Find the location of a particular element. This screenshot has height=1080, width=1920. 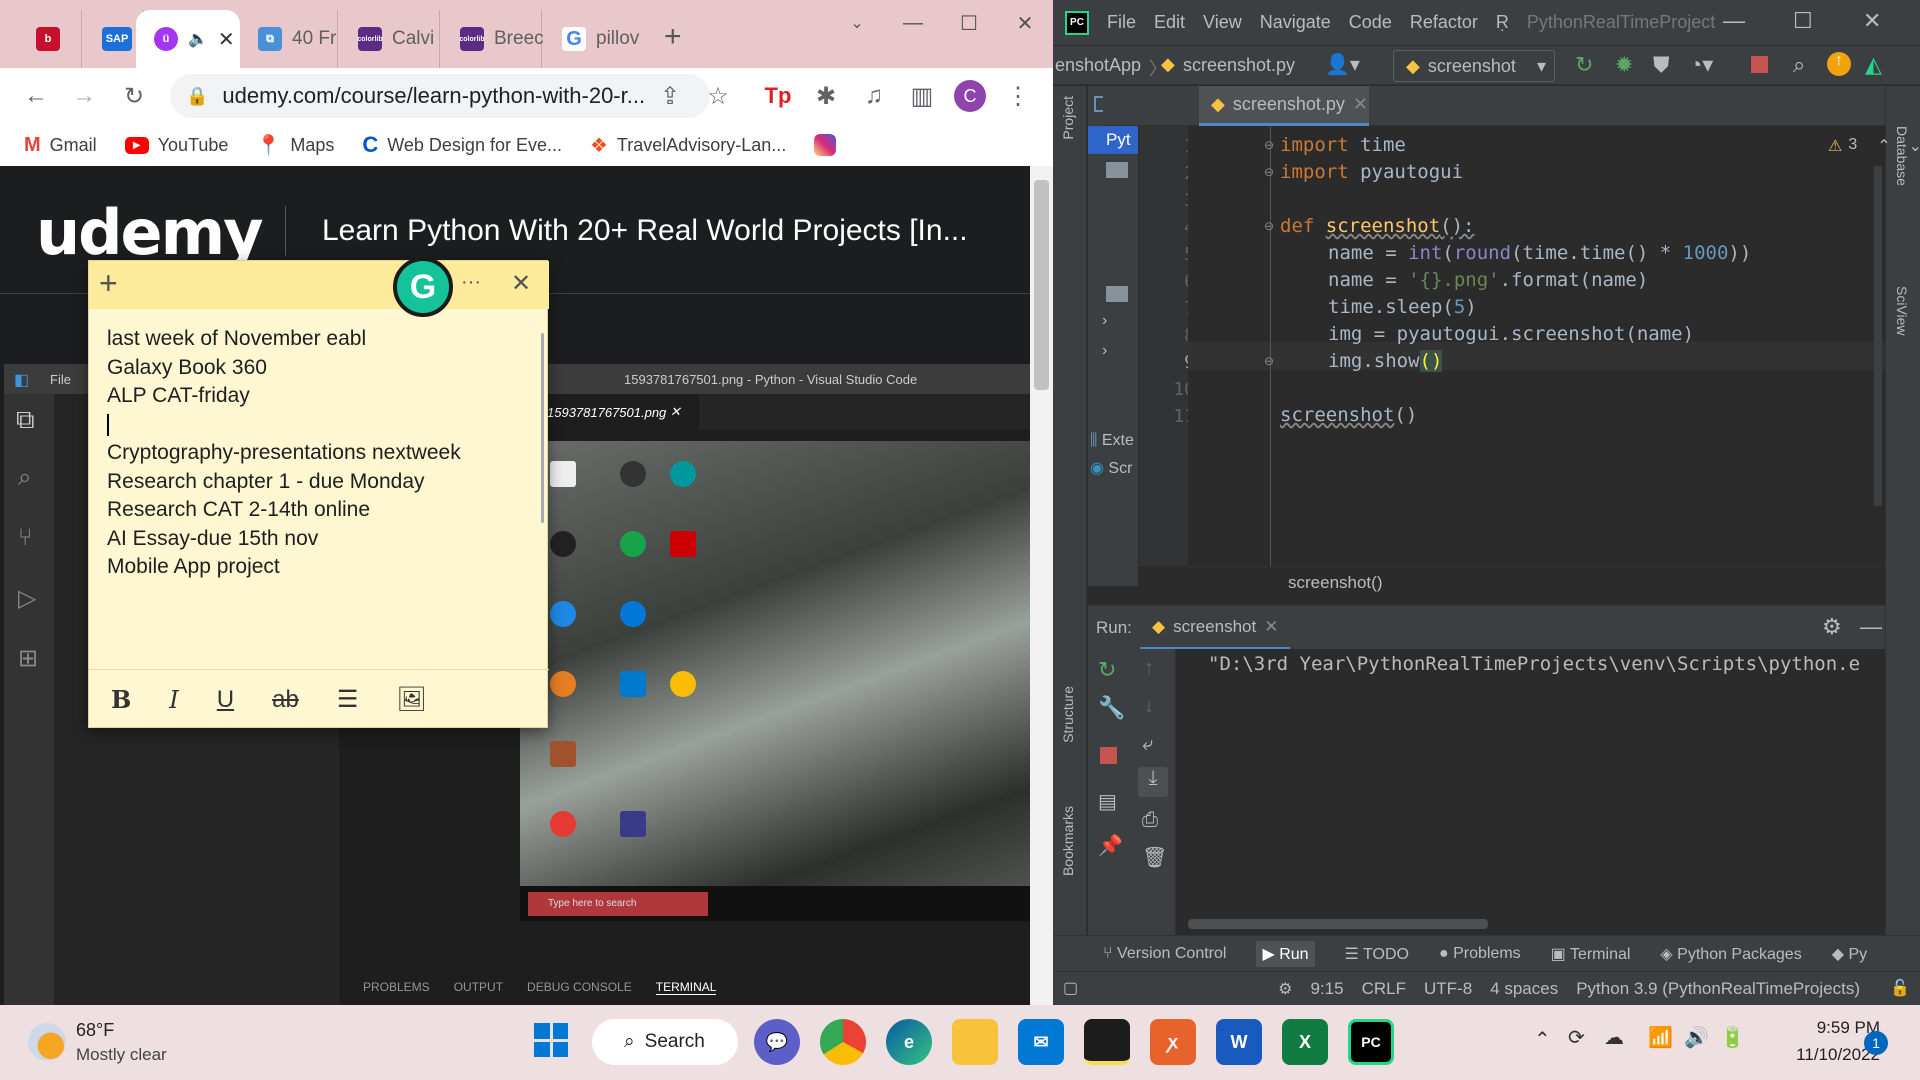

start-button is located at coordinates (551, 1040).